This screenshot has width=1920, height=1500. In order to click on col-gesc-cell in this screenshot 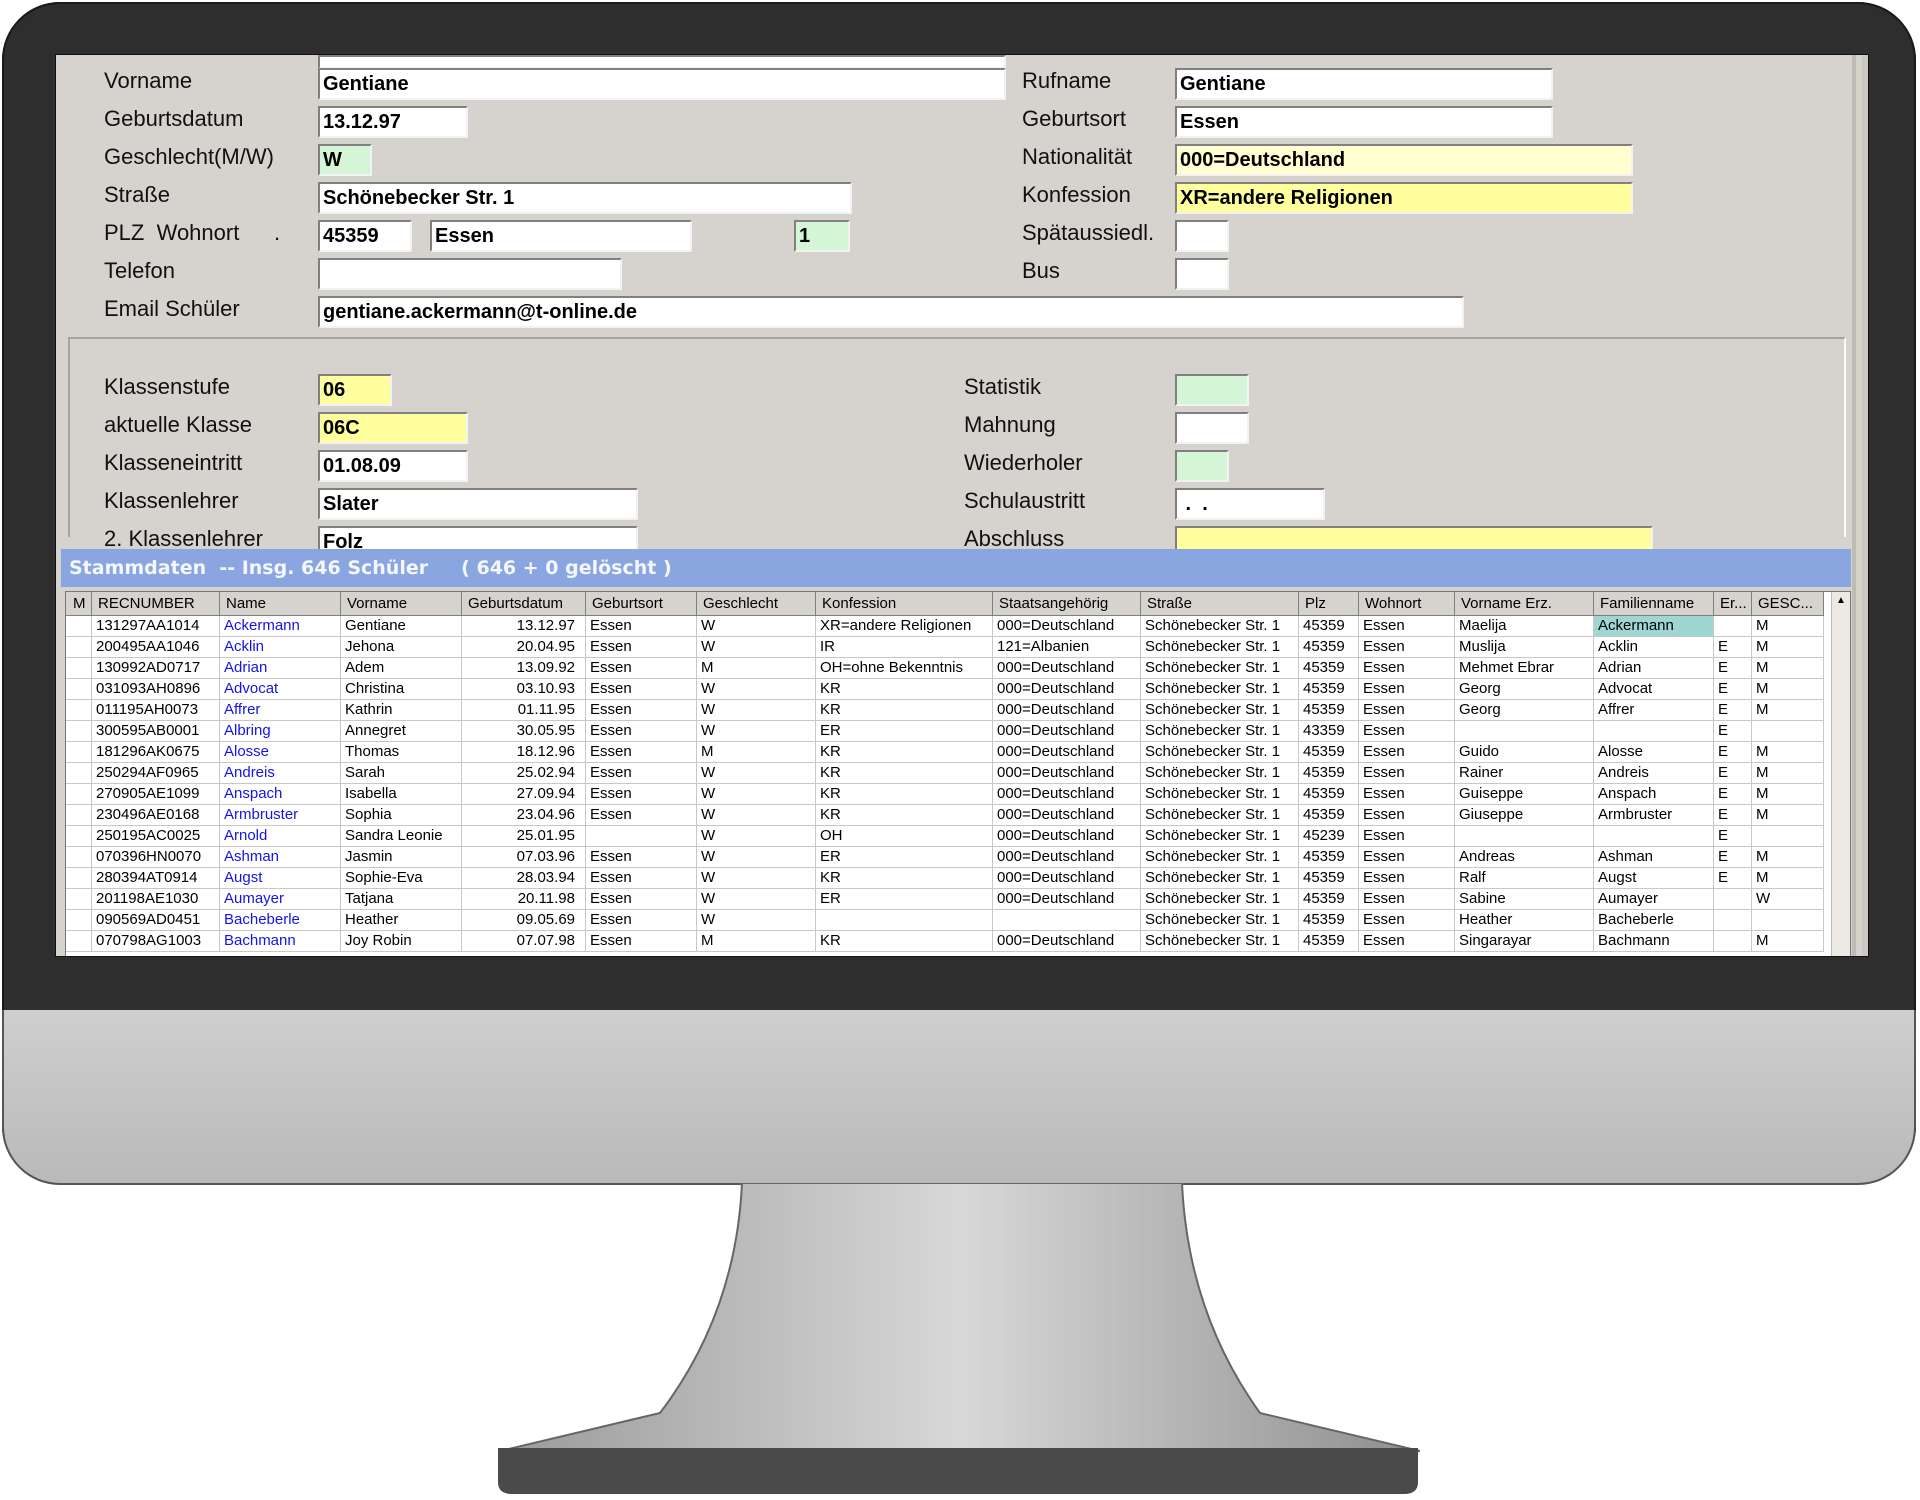, I will do `click(1788, 836)`.